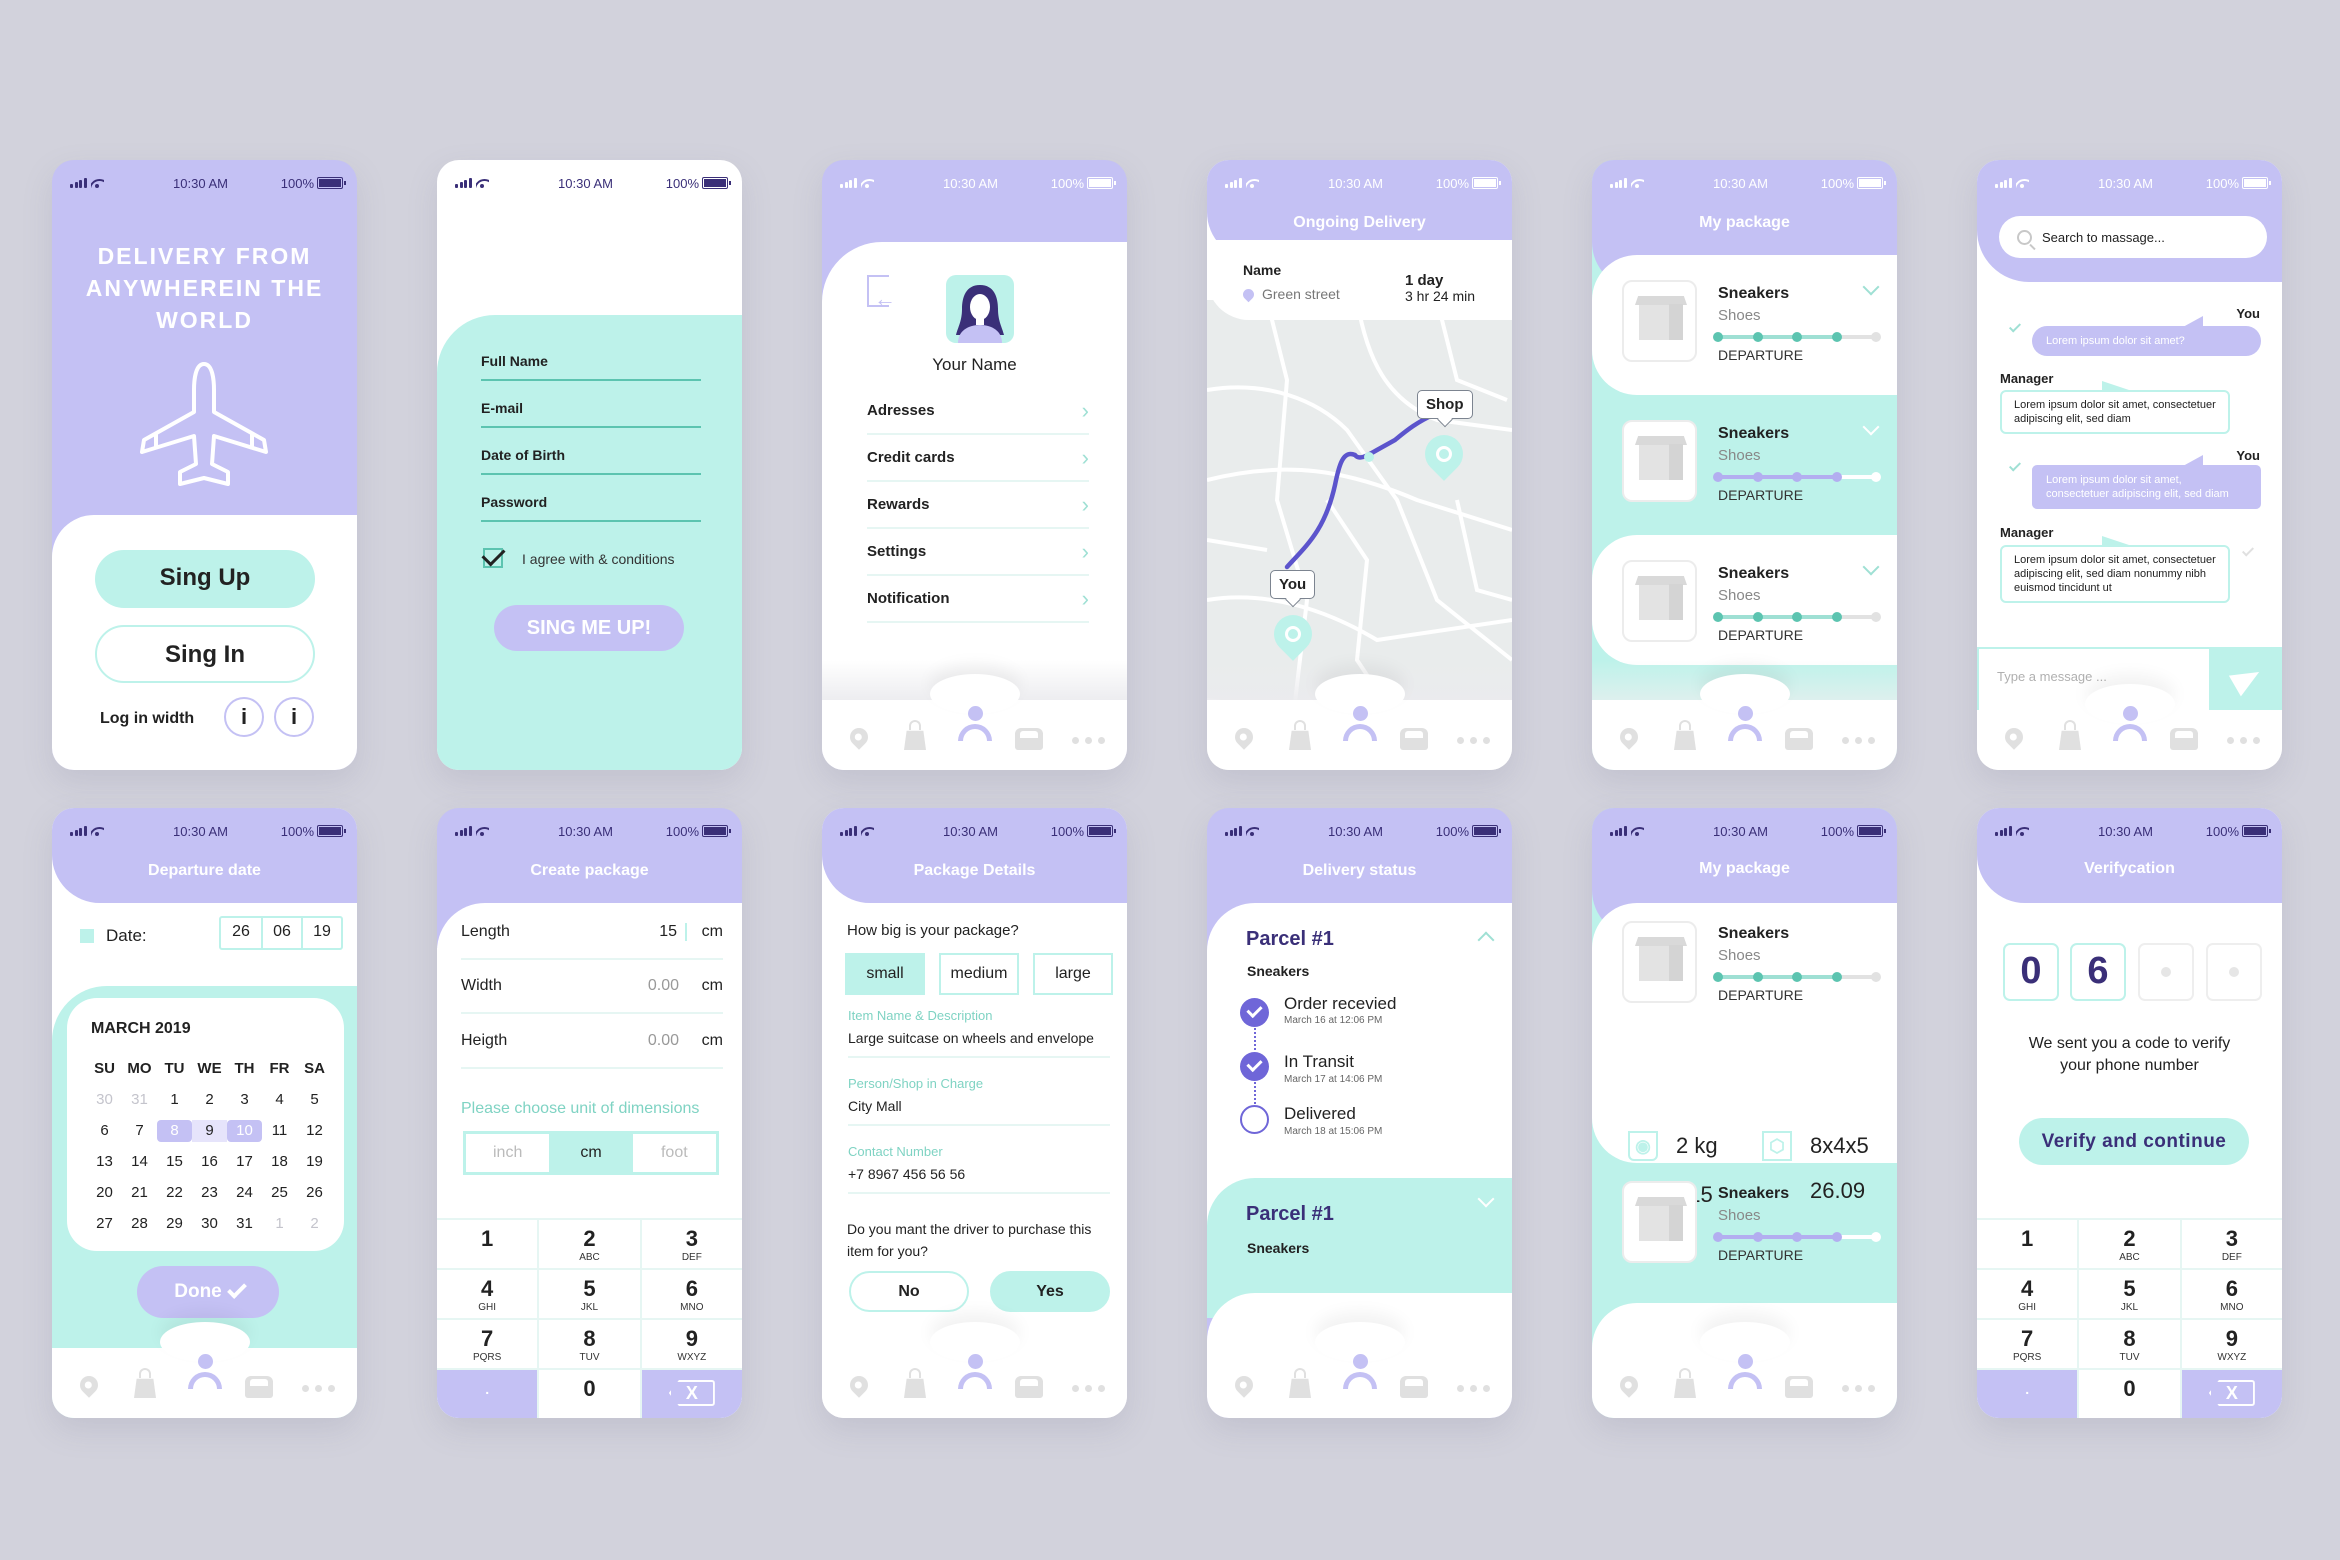 The width and height of the screenshot is (2340, 1560). Describe the element at coordinates (591, 414) in the screenshot. I see `email-field: E-mail` at that location.